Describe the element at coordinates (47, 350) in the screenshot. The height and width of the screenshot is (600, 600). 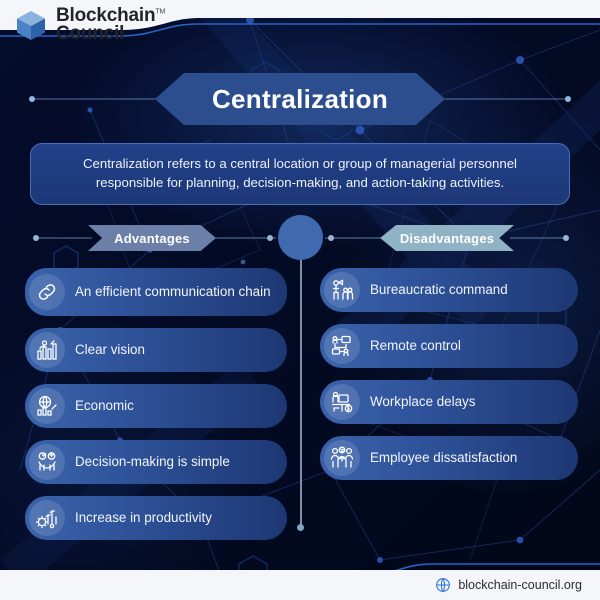
I see `vision-chart-icon` at that location.